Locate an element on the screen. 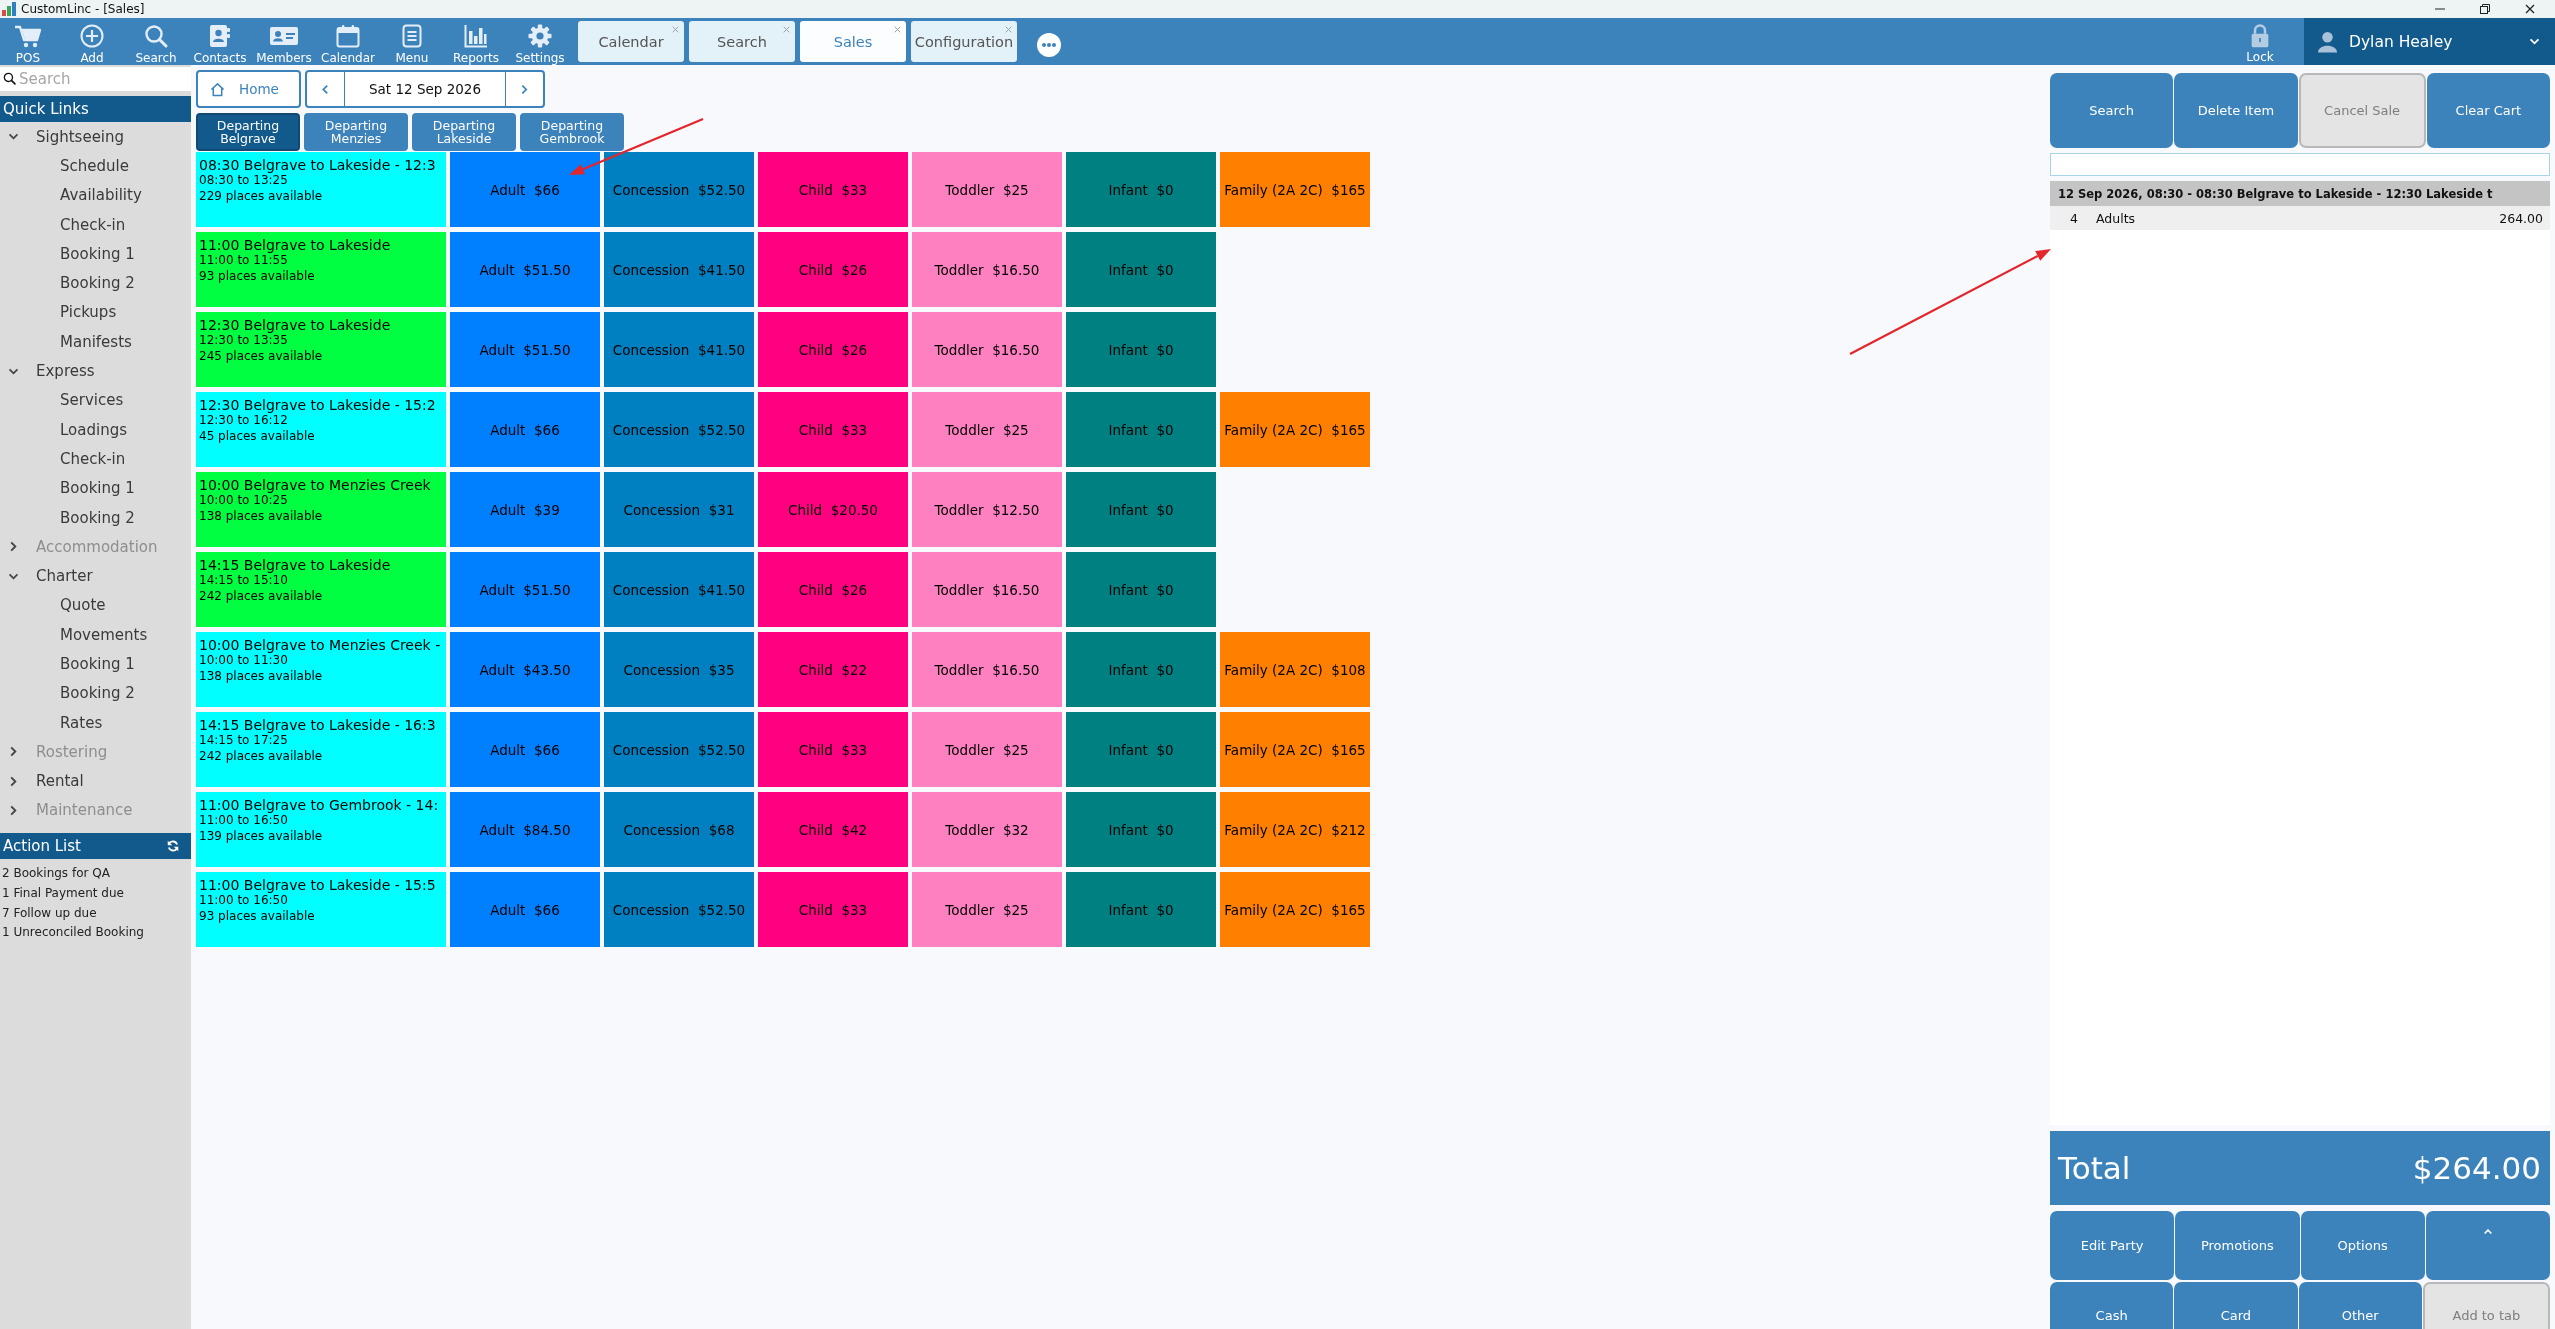 Image resolution: width=2555 pixels, height=1329 pixels. action-button: Options is located at coordinates (2362, 1245).